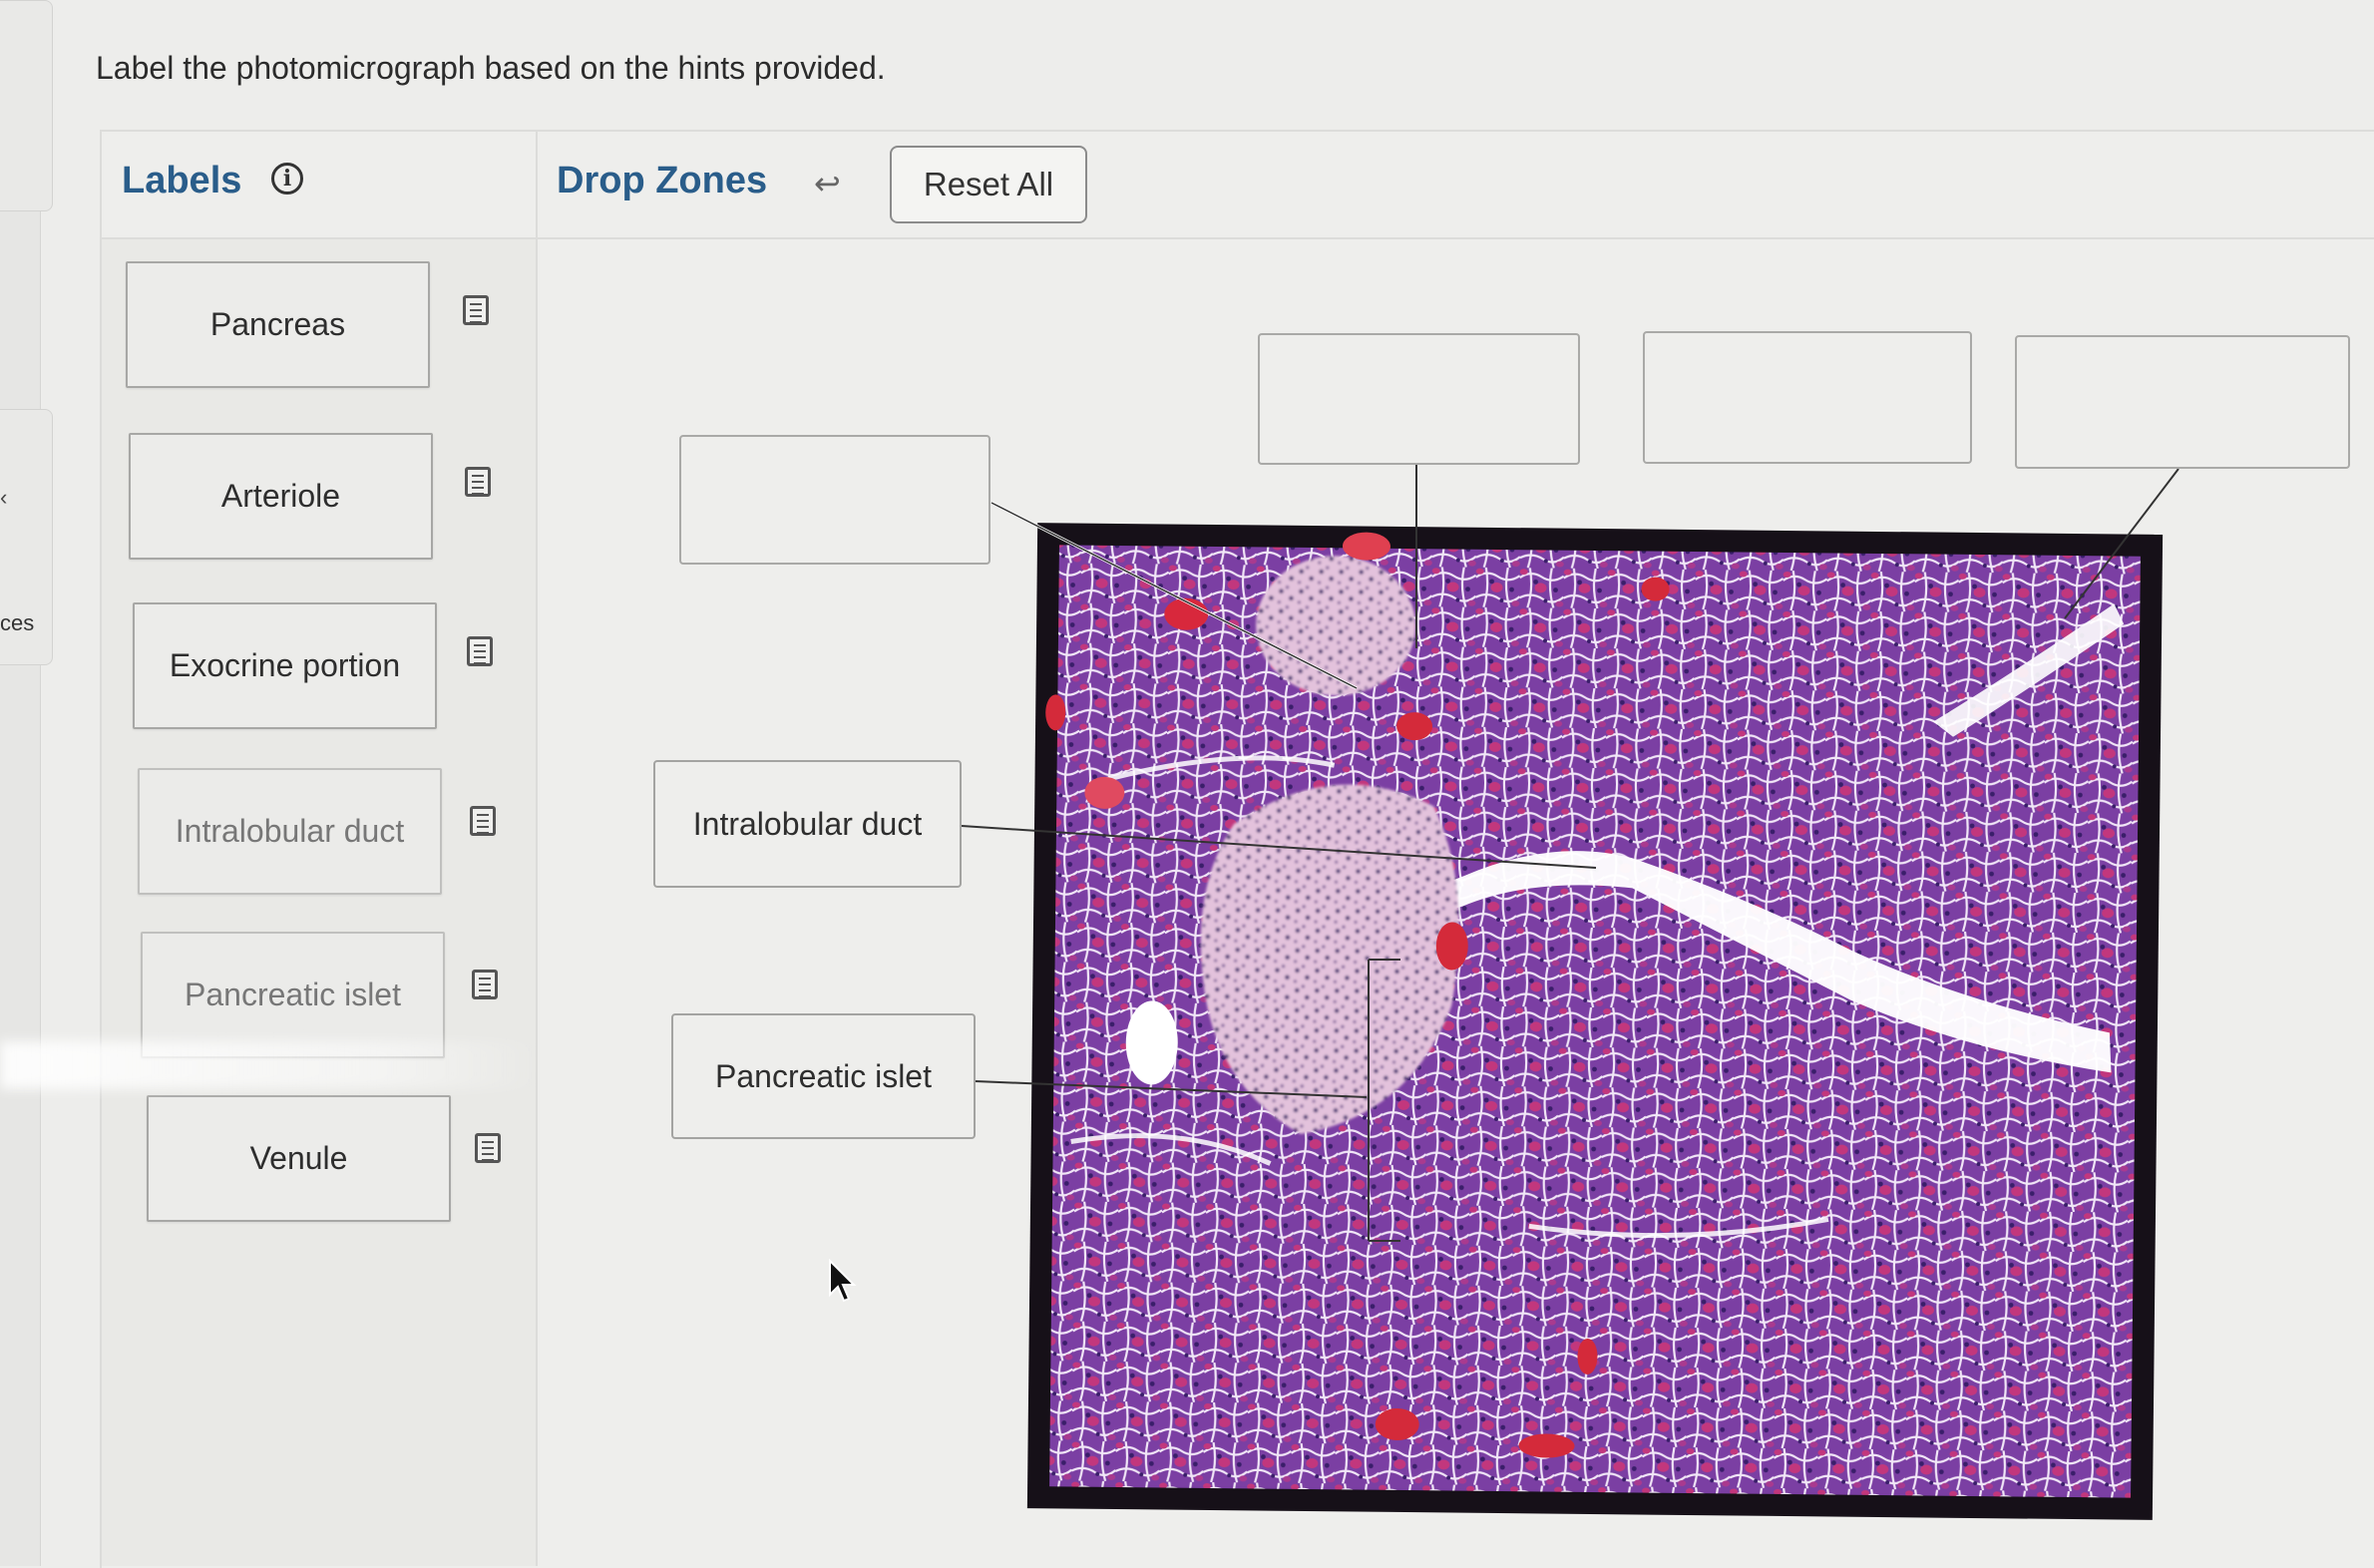  Describe the element at coordinates (823, 1076) in the screenshot. I see `drop-zone-pancreatic-islet: Pancreatic islet` at that location.